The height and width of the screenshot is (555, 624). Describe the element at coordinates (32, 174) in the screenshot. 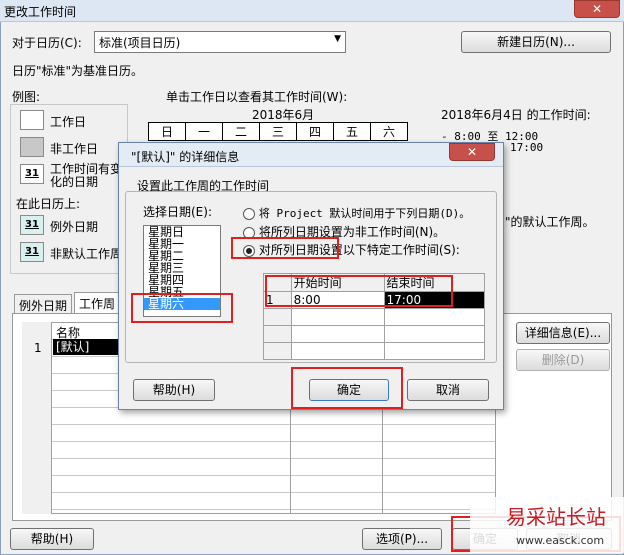

I see `edited-day-swatch: 31` at that location.